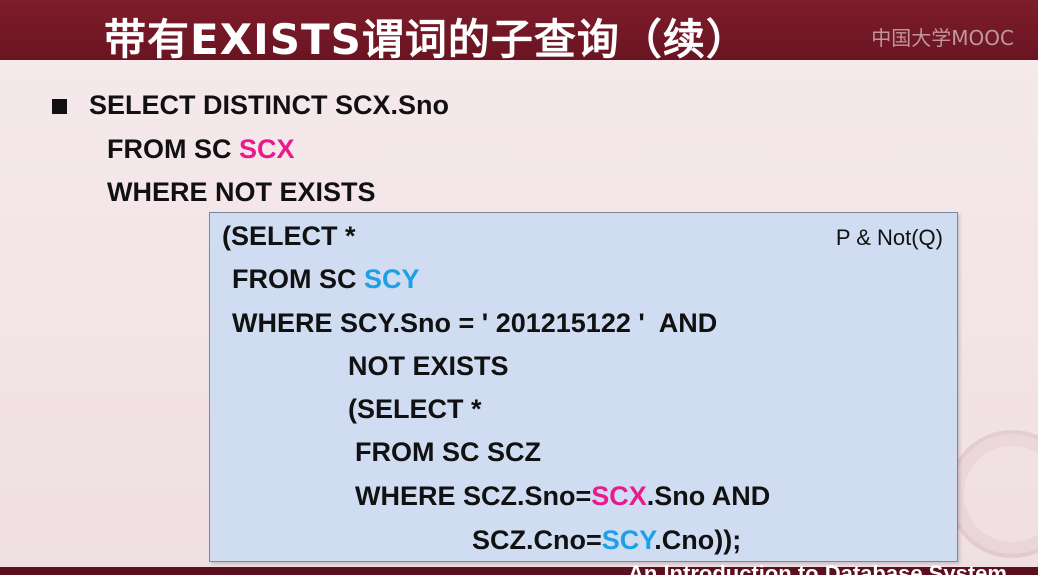  What do you see at coordinates (993, 494) in the screenshot?
I see `seal-watermark` at bounding box center [993, 494].